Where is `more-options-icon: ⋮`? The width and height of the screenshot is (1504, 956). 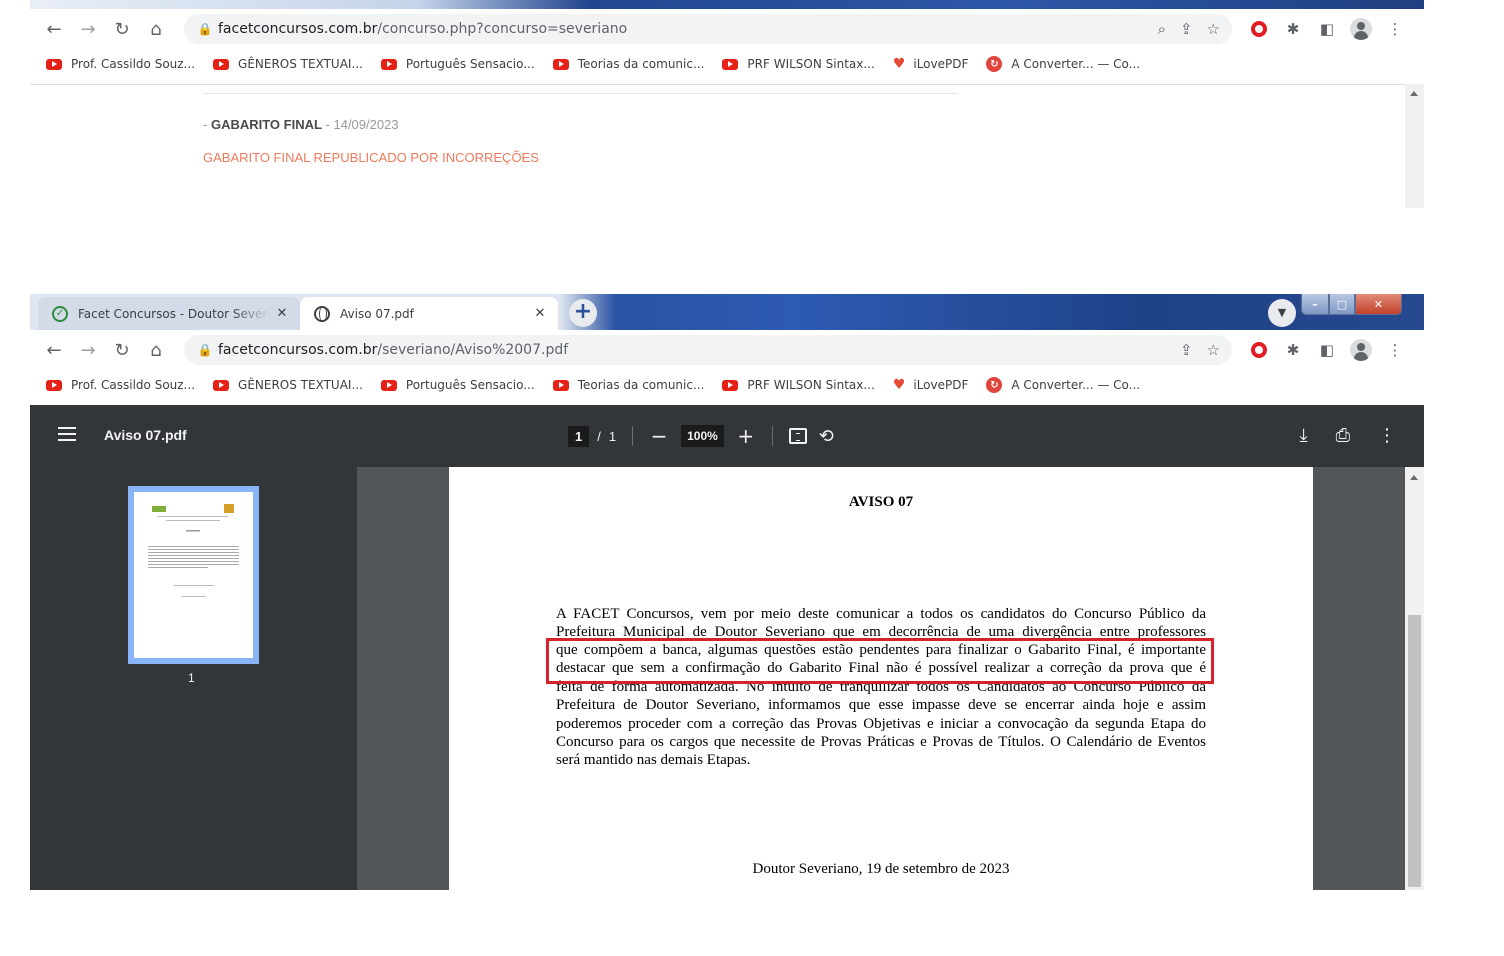
more-options-icon: ⋮ is located at coordinates (1387, 435).